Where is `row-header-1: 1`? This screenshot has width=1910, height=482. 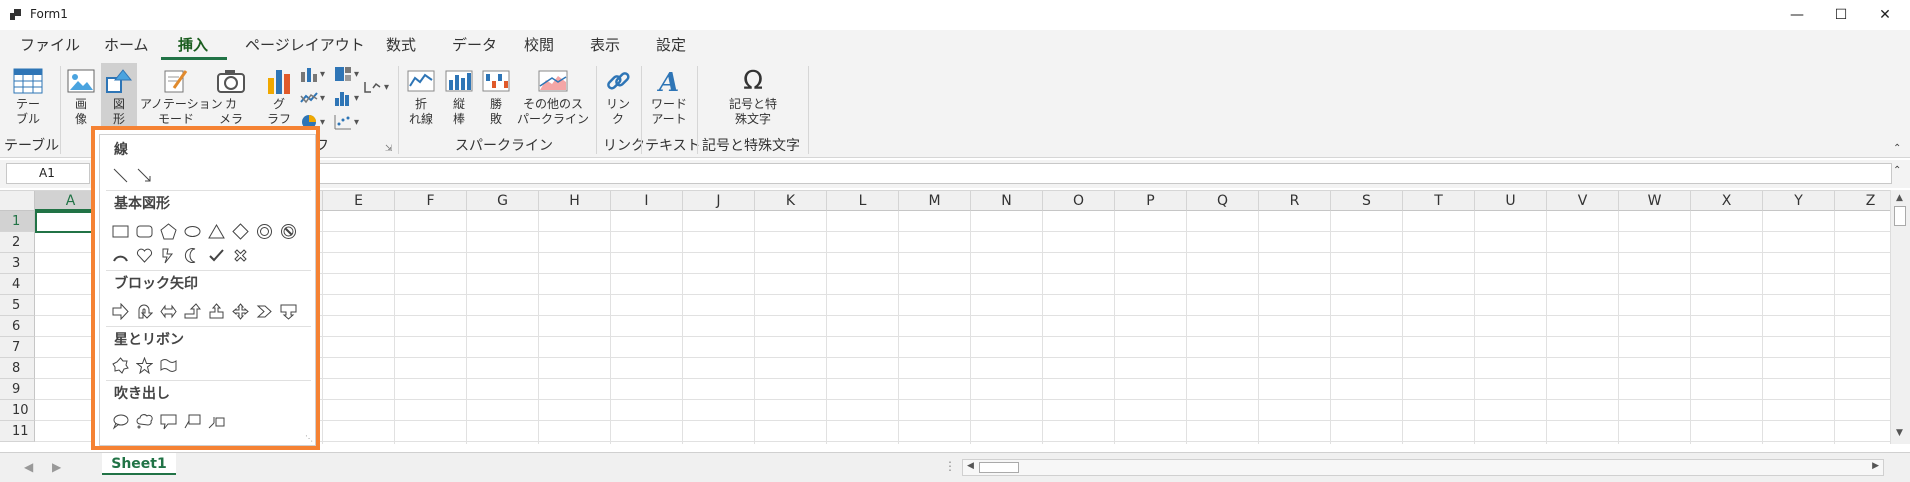 row-header-1: 1 is located at coordinates (17, 221).